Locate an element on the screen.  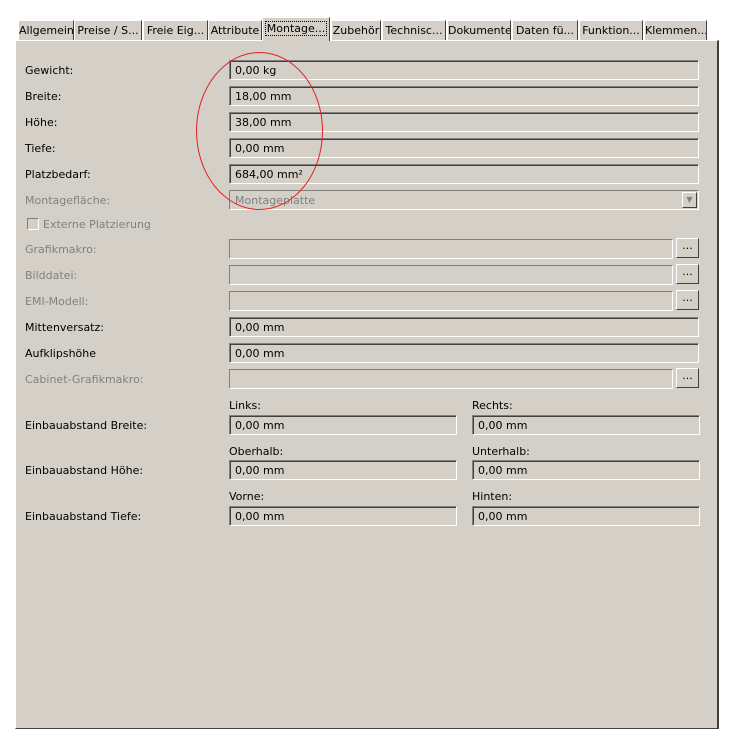
aufklipshoehe-field: 0,00 mm is located at coordinates (464, 353).